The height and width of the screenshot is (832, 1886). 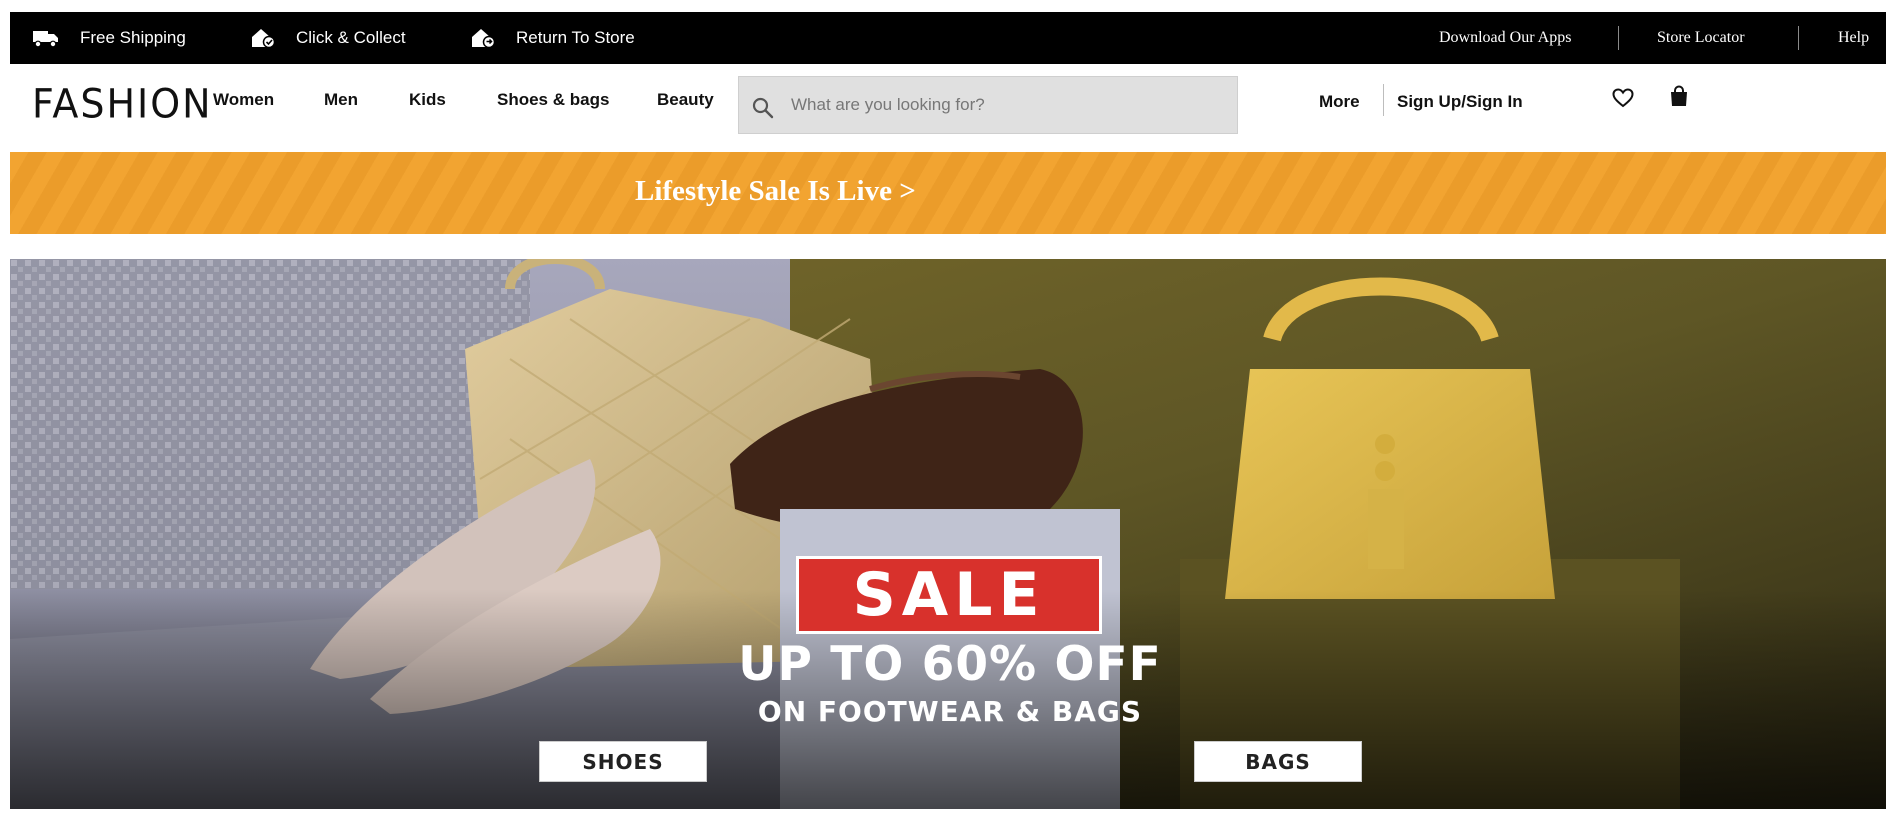 I want to click on heart-icon, so click(x=1623, y=98).